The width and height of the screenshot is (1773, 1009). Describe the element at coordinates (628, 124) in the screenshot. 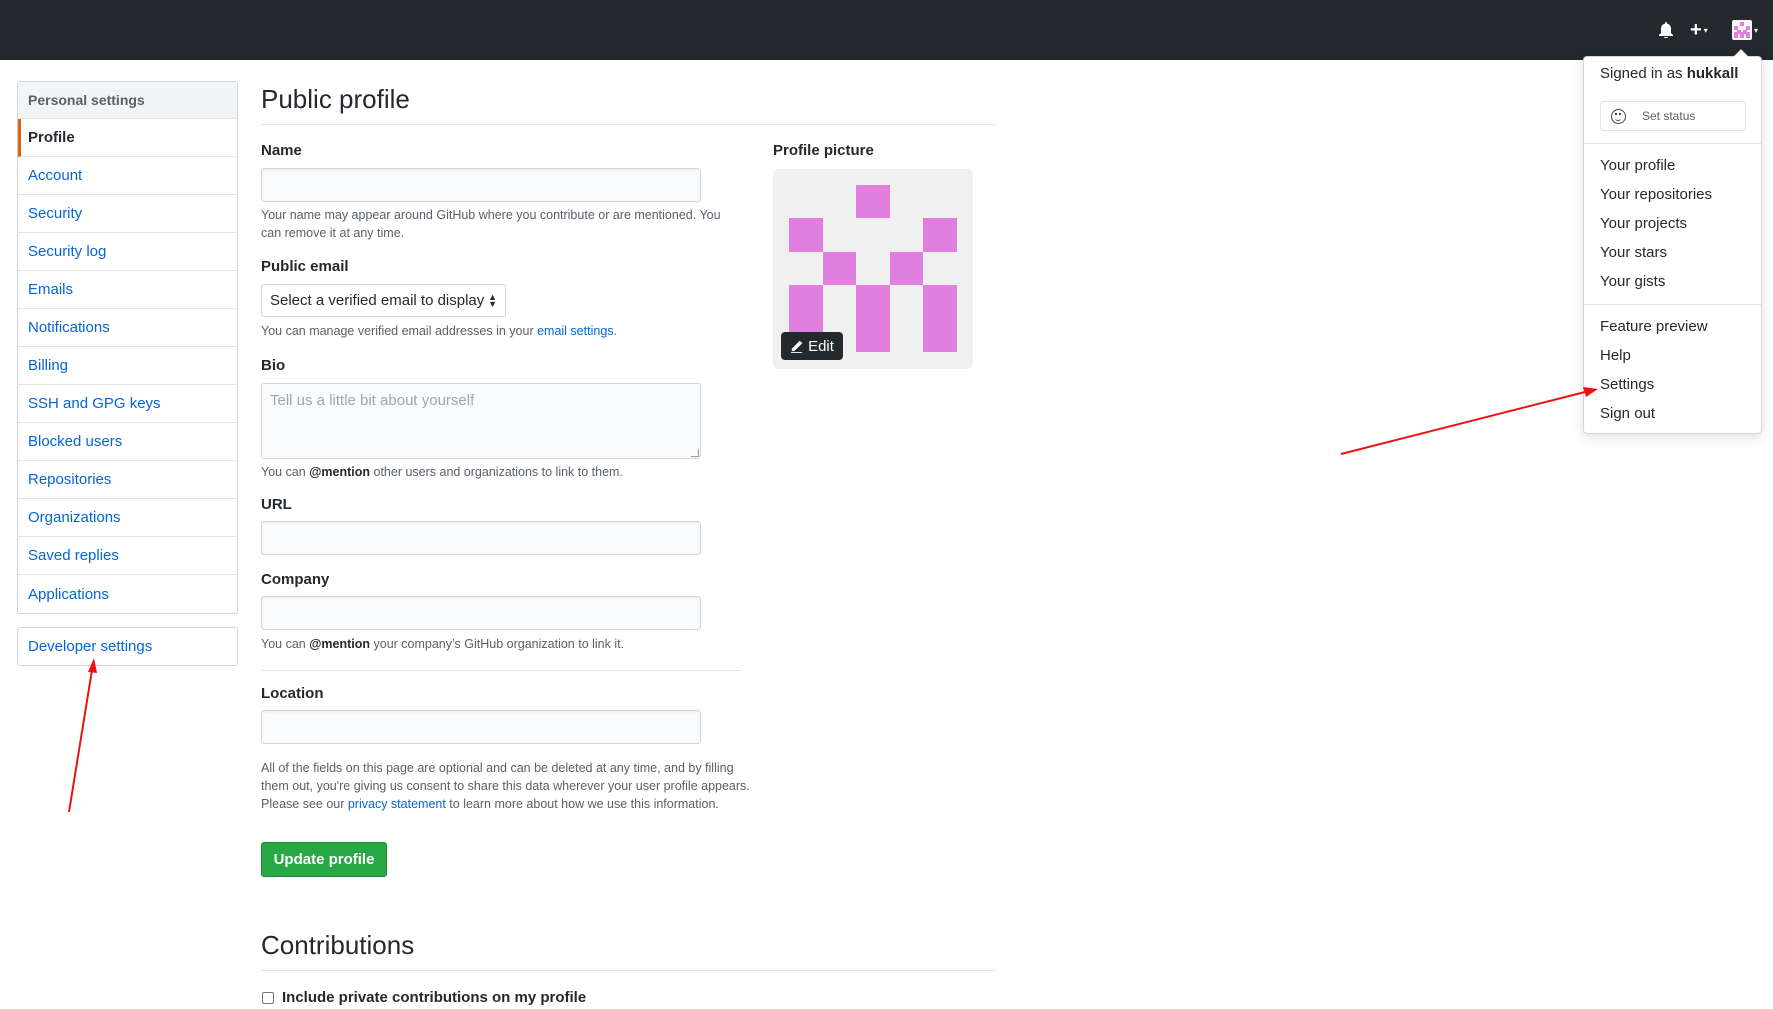

I see `title-divider` at that location.